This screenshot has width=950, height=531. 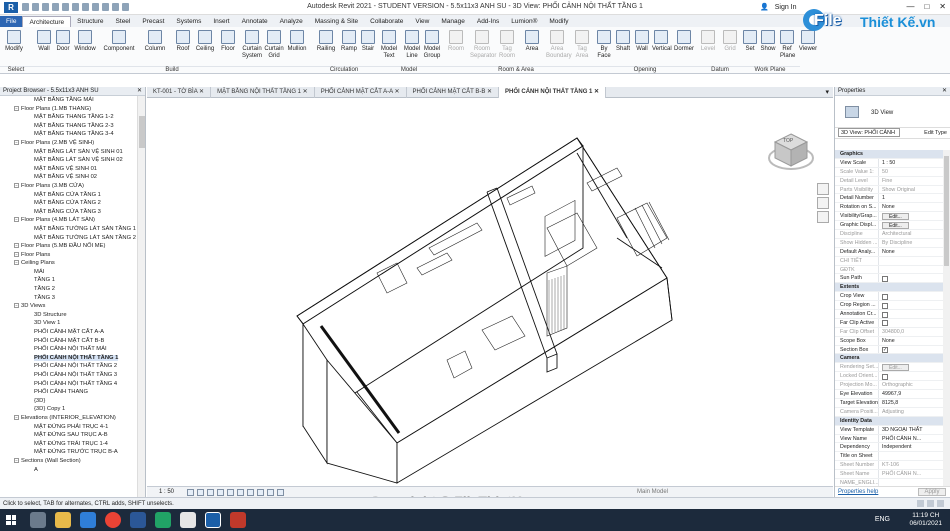 What do you see at coordinates (889, 421) in the screenshot?
I see `property-category: Identity Data` at bounding box center [889, 421].